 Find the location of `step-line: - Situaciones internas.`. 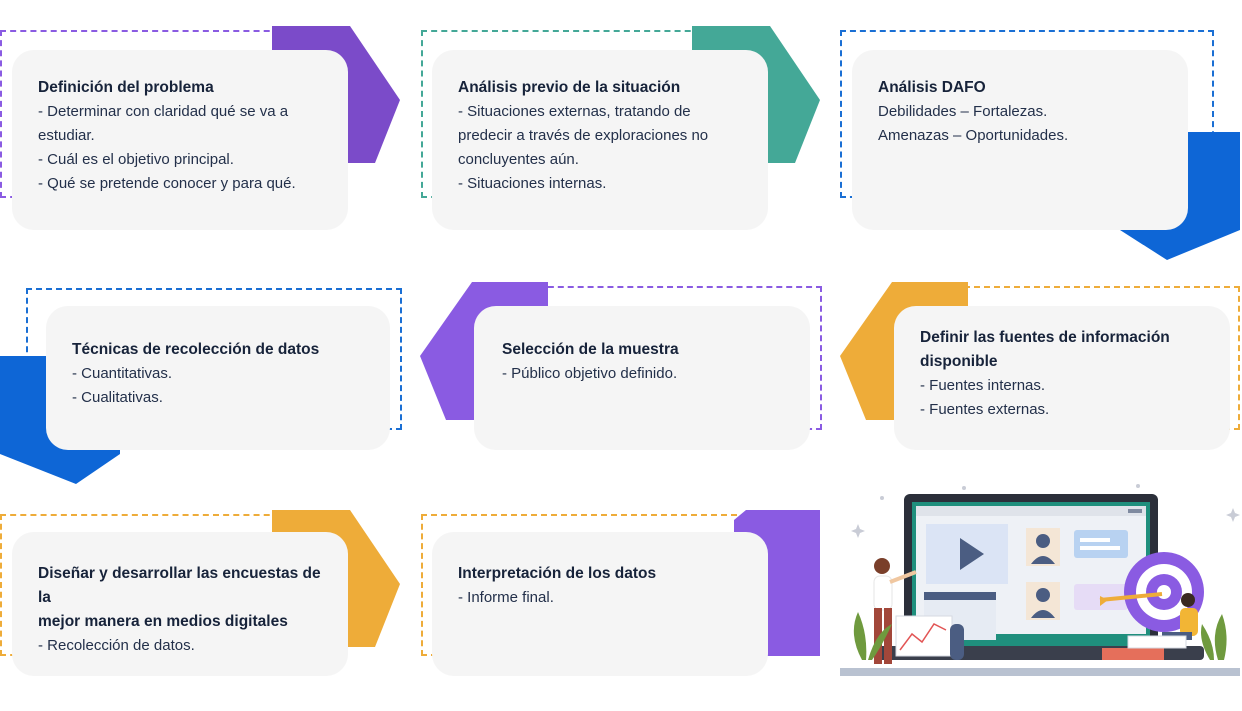

step-line: - Situaciones internas. is located at coordinates (532, 183).